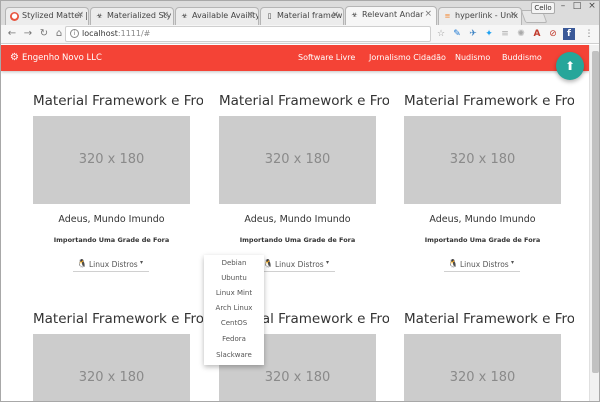 This screenshot has height=402, width=600. Describe the element at coordinates (522, 57) in the screenshot. I see `nav-link-buddismo: Buddismo` at that location.